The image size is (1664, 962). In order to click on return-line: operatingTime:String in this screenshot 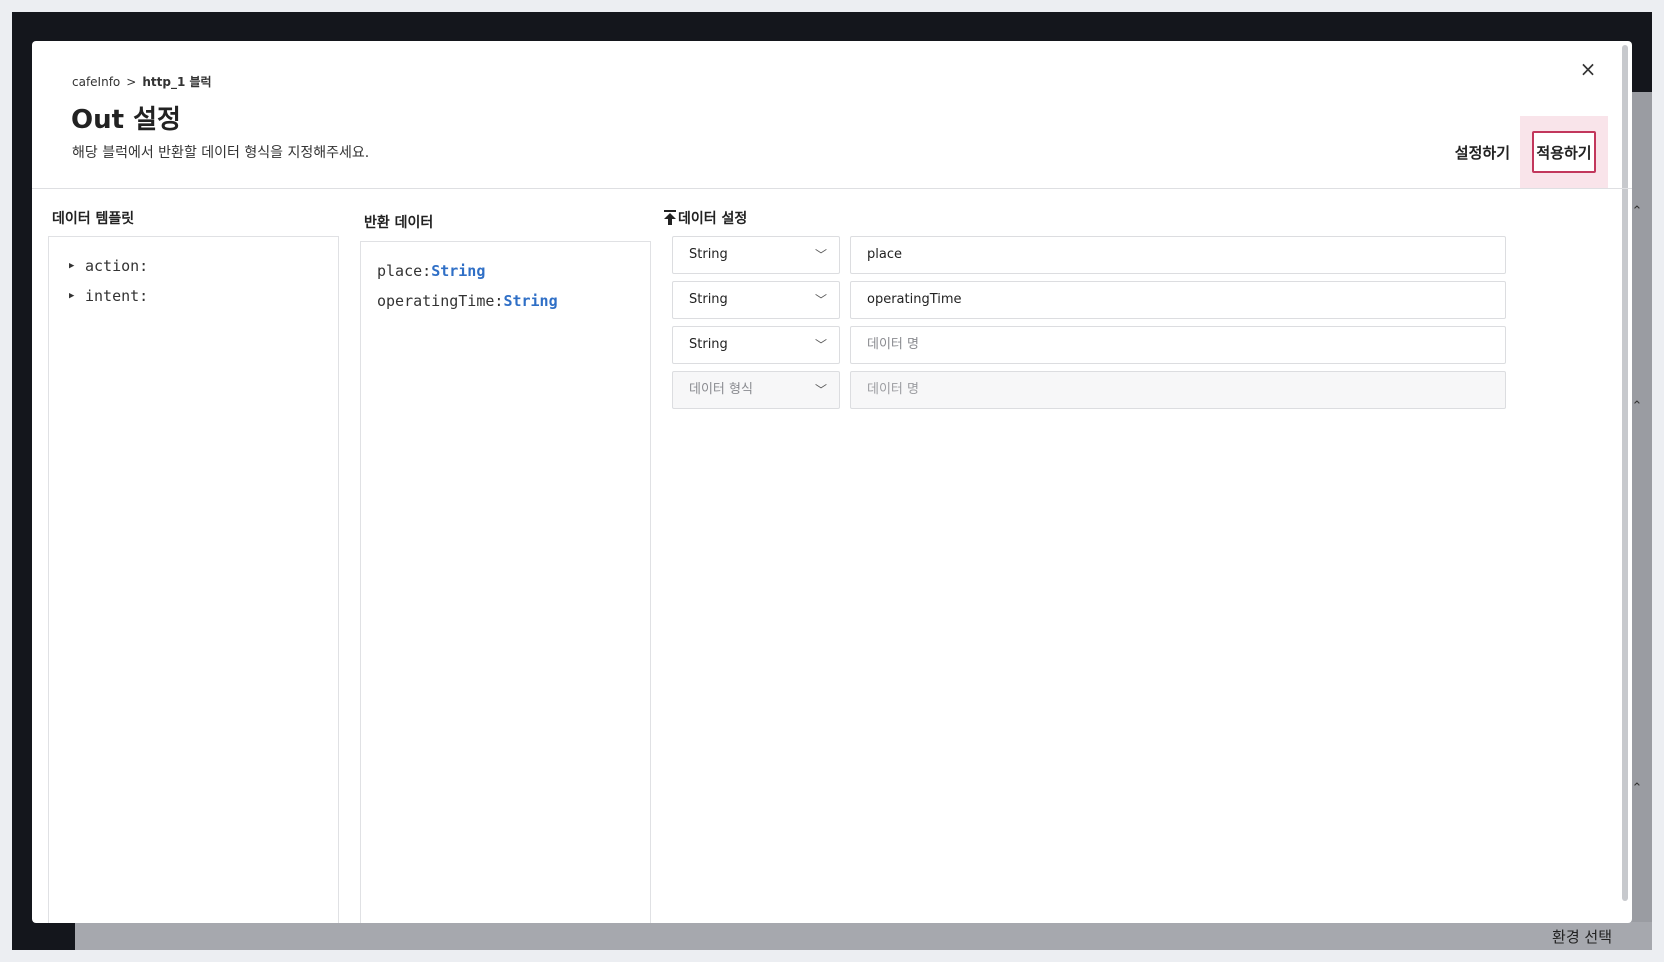, I will do `click(513, 301)`.